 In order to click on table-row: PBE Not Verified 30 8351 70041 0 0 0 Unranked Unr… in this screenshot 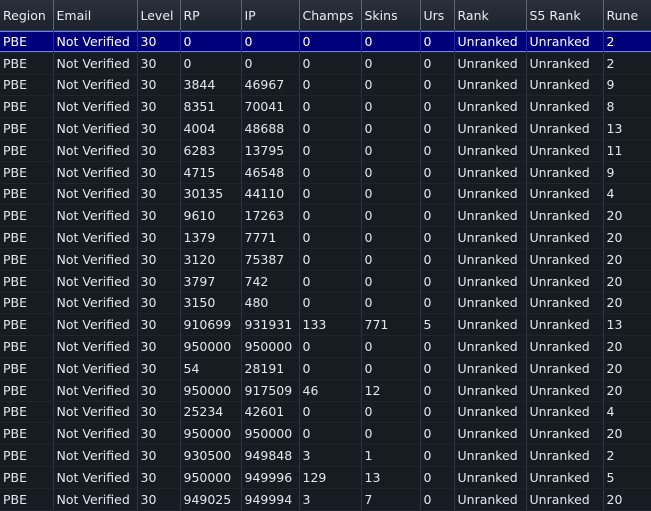, I will do `click(325, 107)`.